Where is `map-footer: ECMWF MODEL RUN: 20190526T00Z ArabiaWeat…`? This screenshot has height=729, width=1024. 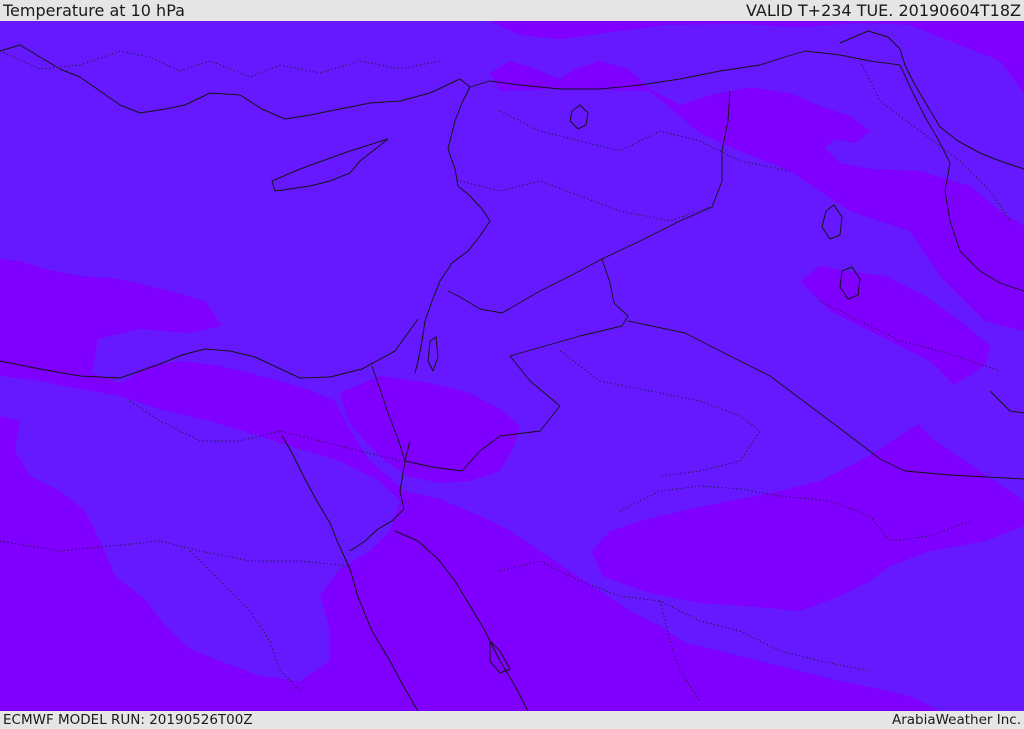
map-footer: ECMWF MODEL RUN: 20190526T00Z ArabiaWeat… is located at coordinates (512, 720).